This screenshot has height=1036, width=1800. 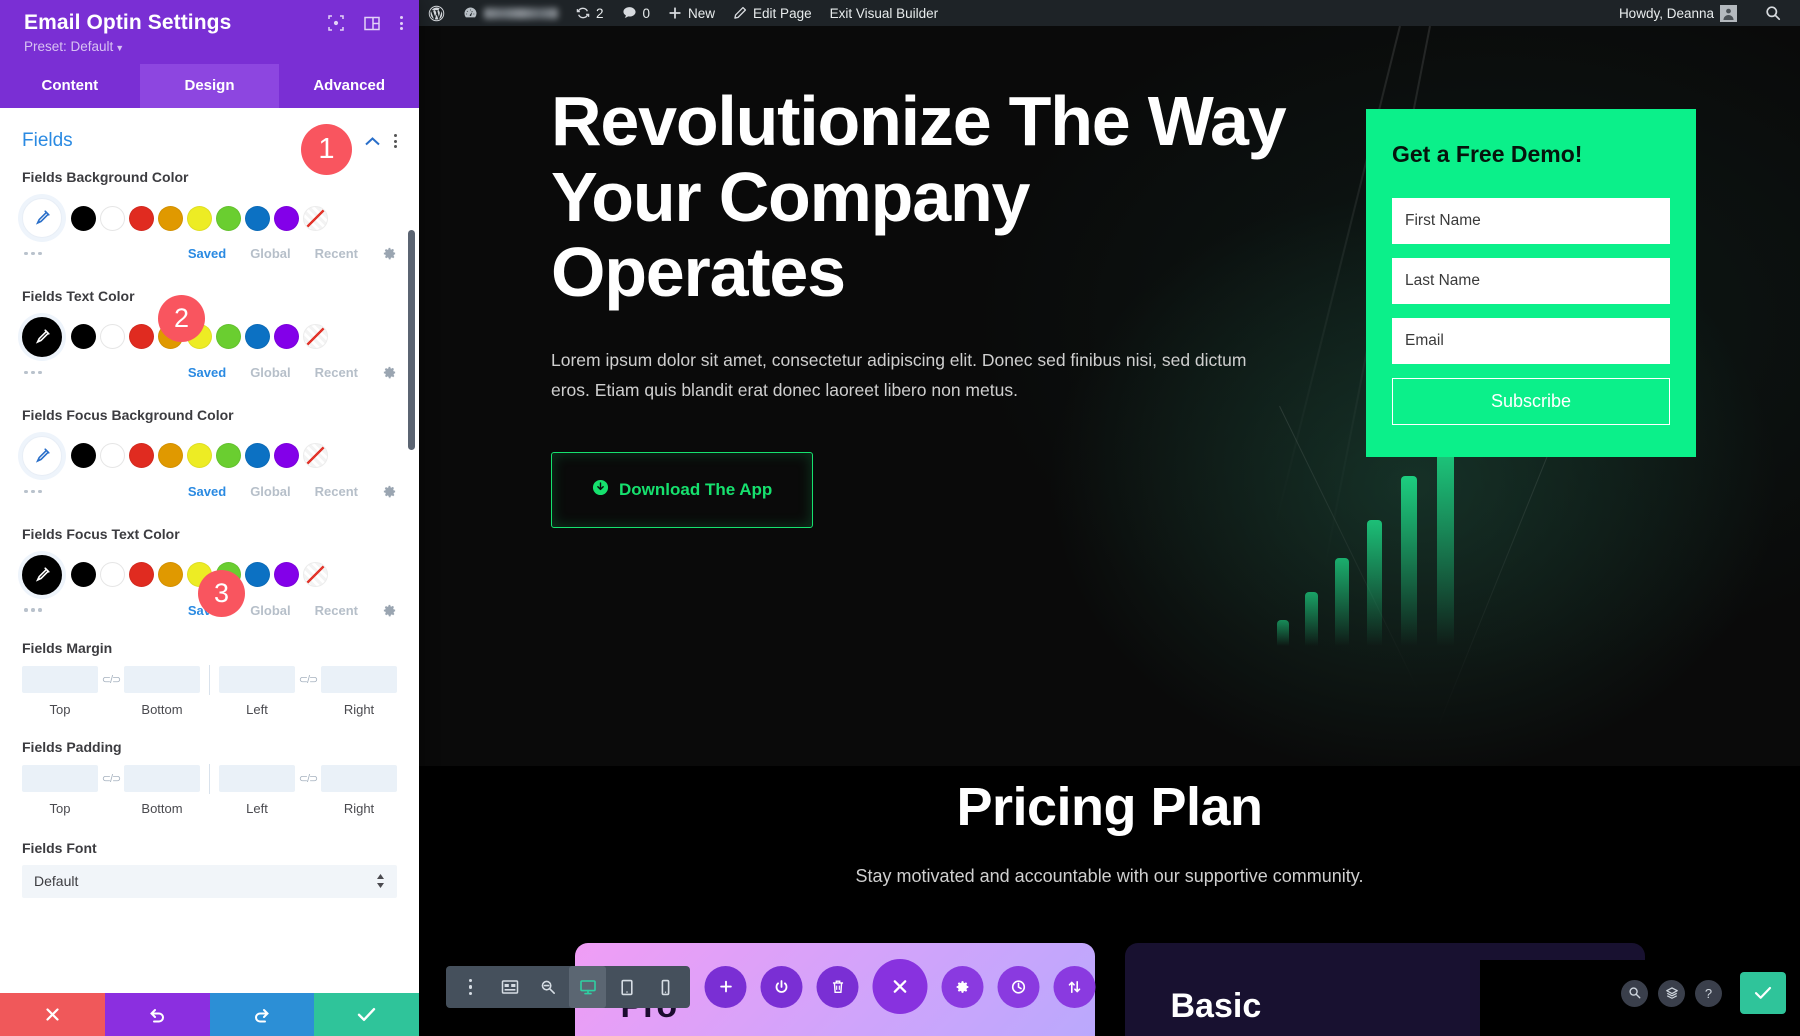 What do you see at coordinates (60, 779) in the screenshot?
I see `padding-top-input` at bounding box center [60, 779].